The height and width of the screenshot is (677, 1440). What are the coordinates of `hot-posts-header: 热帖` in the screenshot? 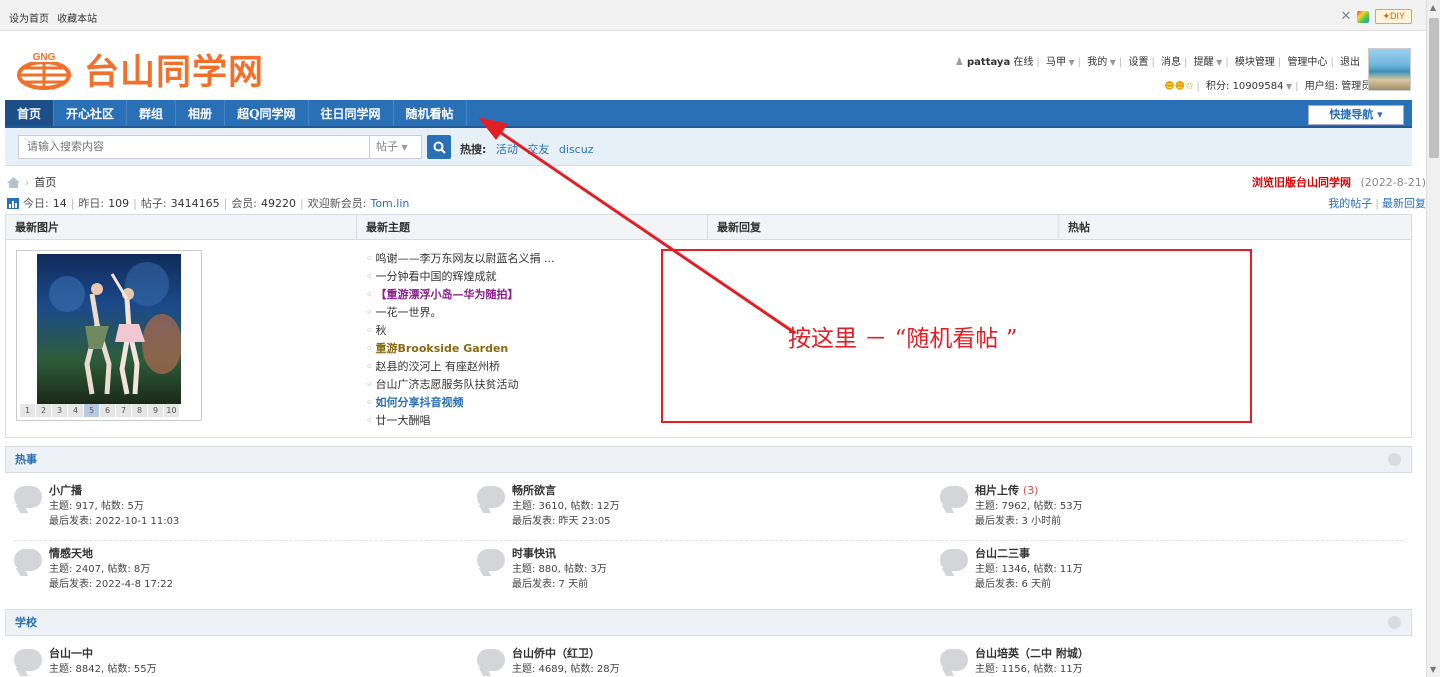 It's located at (1234, 227).